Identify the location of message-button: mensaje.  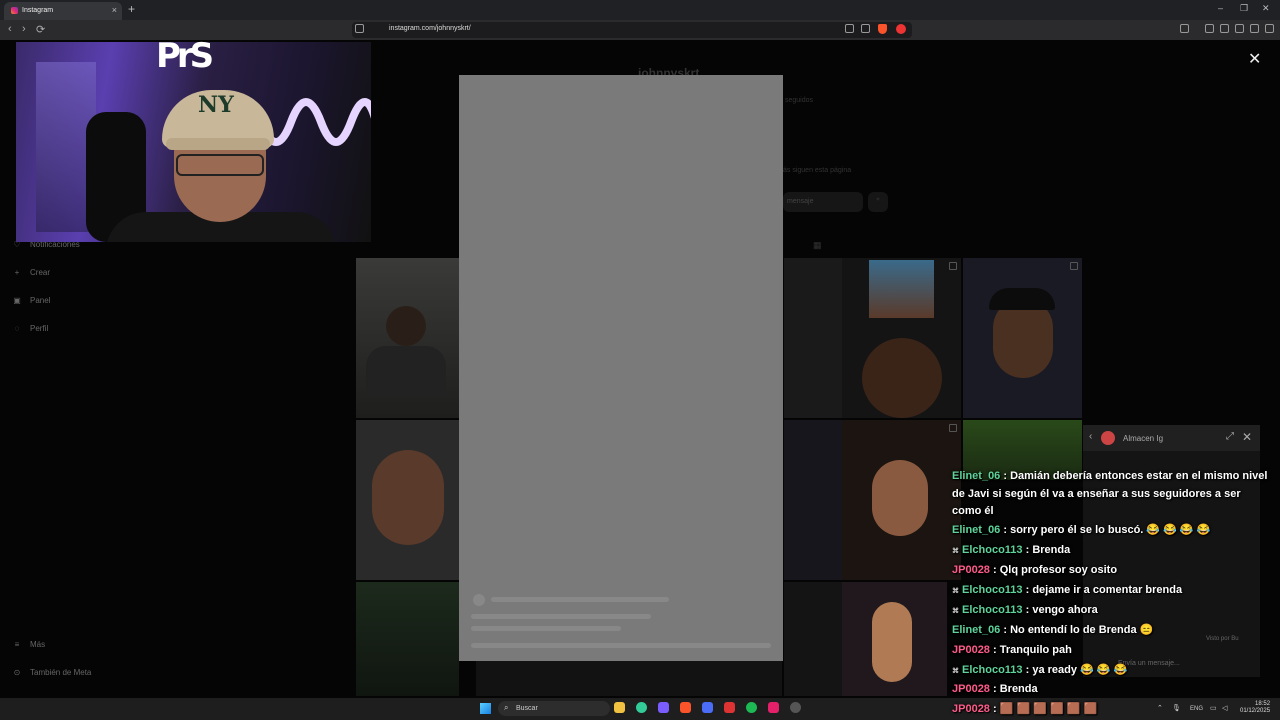
(823, 202).